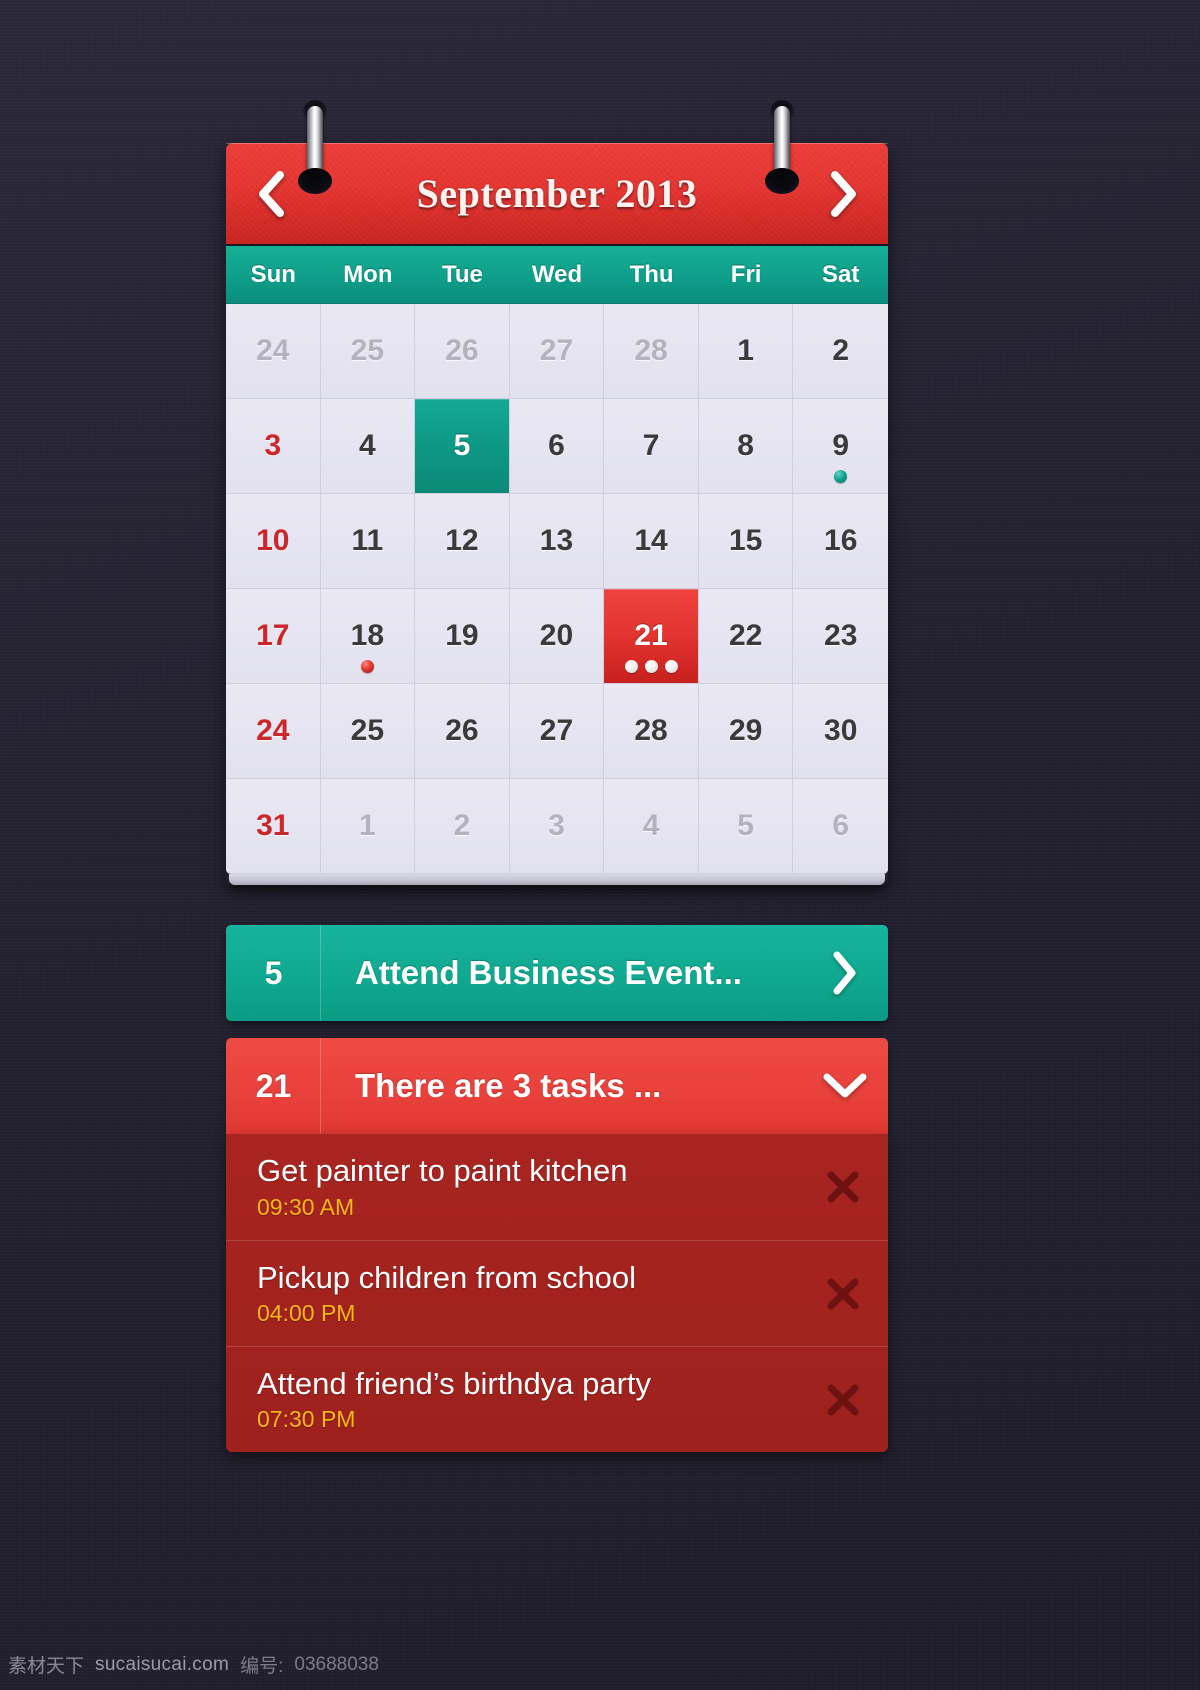 This screenshot has height=1690, width=1200. What do you see at coordinates (273, 973) in the screenshot?
I see `event-day-number: 5` at bounding box center [273, 973].